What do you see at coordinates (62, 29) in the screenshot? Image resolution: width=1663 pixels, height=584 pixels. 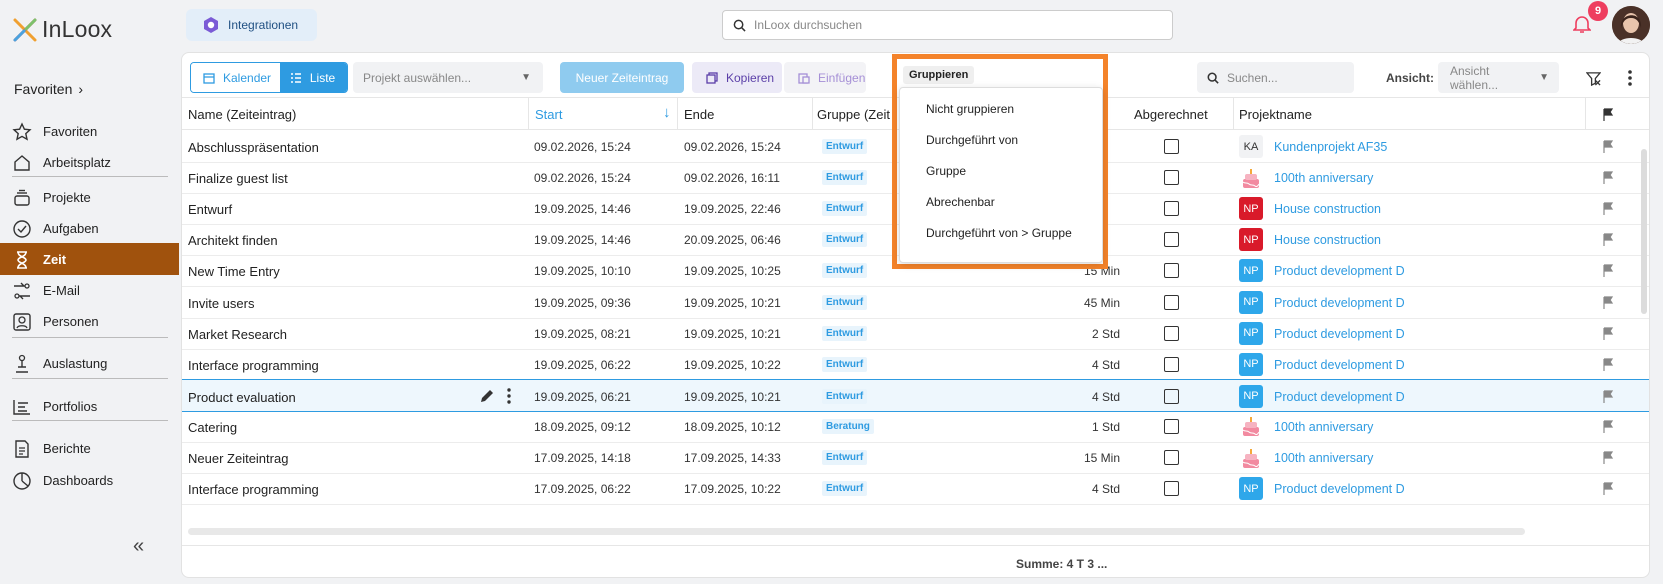 I see `inloox-logo: InLoox` at bounding box center [62, 29].